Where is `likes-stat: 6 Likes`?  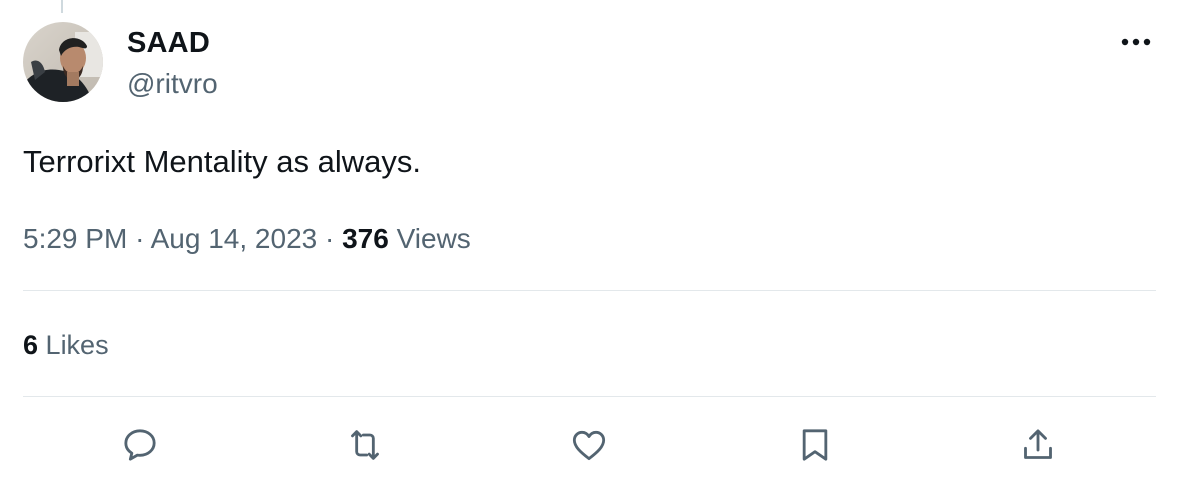
likes-stat: 6 Likes is located at coordinates (66, 345).